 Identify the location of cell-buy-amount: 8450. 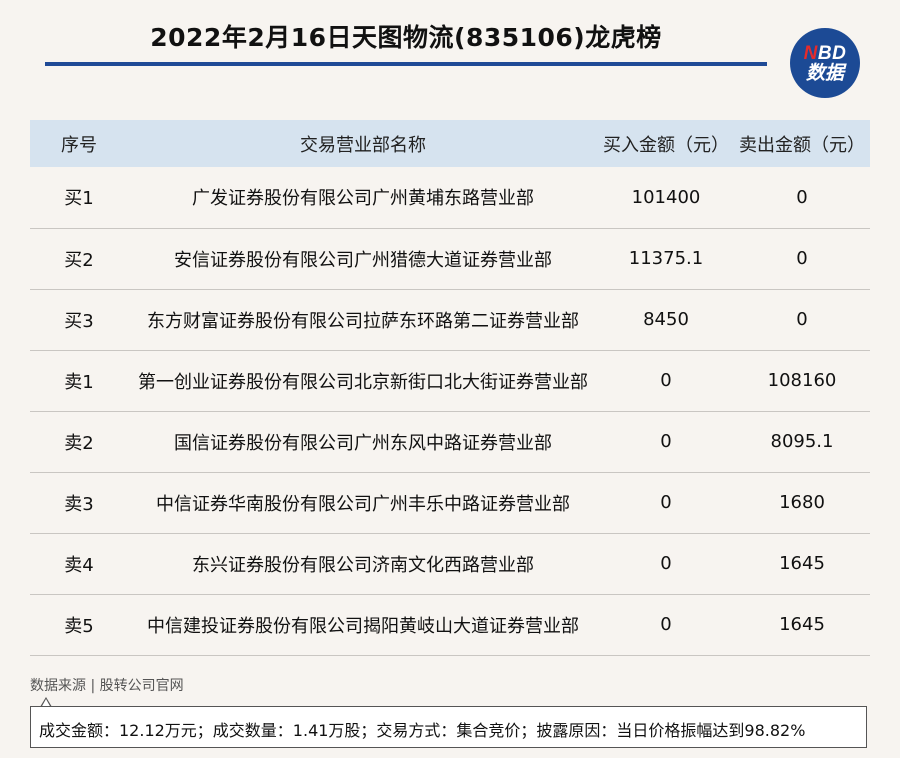
(666, 320).